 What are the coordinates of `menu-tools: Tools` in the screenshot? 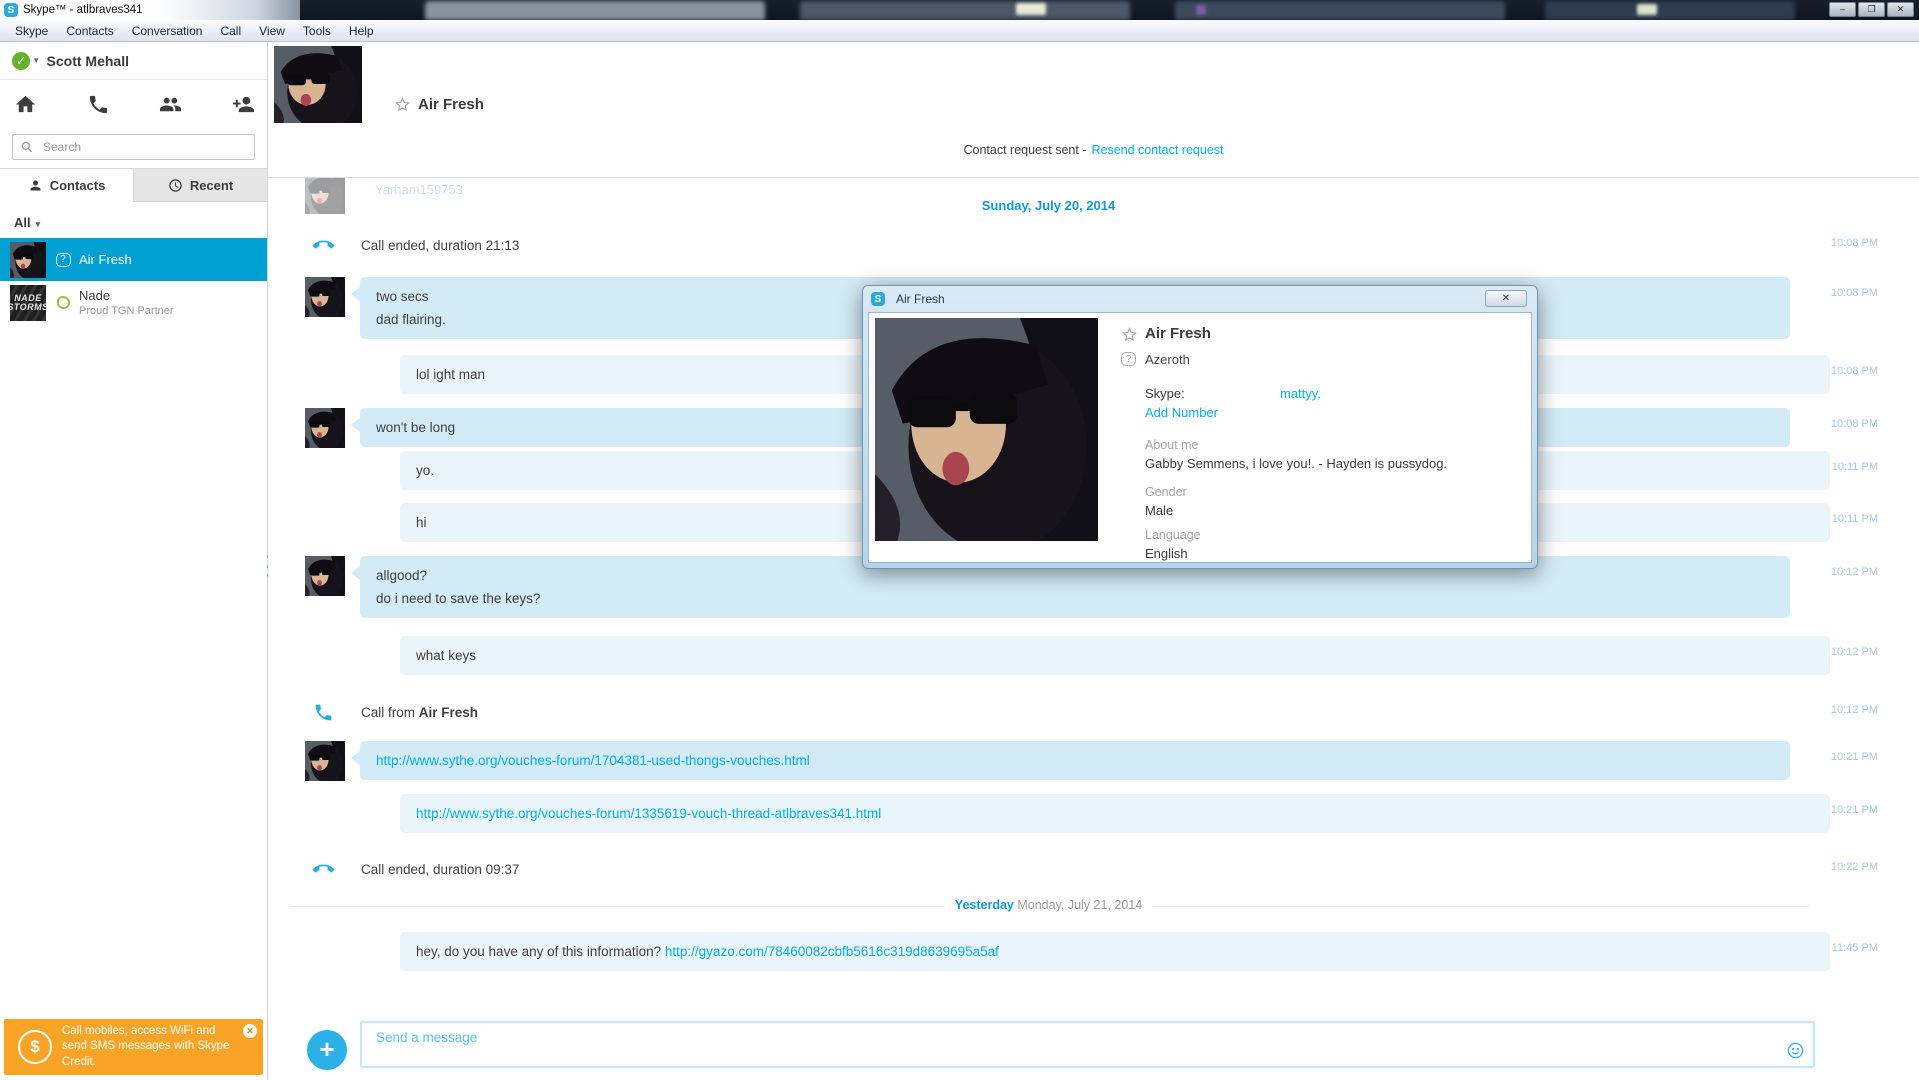 It's located at (317, 31).